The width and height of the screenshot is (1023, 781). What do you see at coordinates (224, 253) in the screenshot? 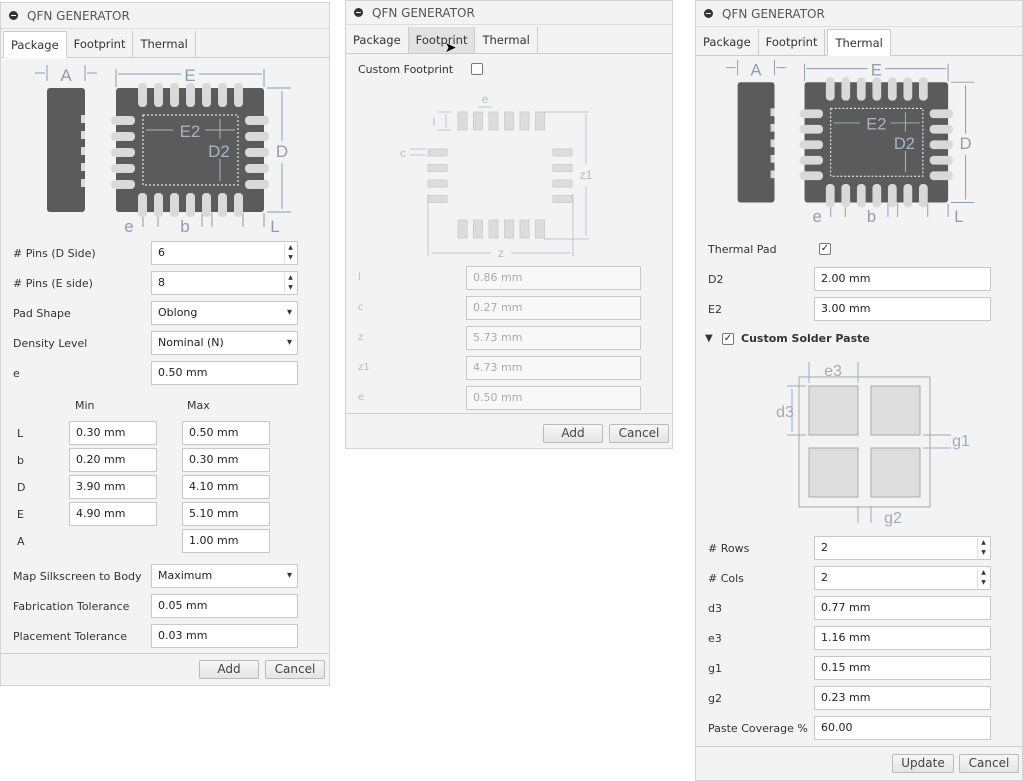
I see `pins-d-stepper: 6 ▲ ▼` at bounding box center [224, 253].